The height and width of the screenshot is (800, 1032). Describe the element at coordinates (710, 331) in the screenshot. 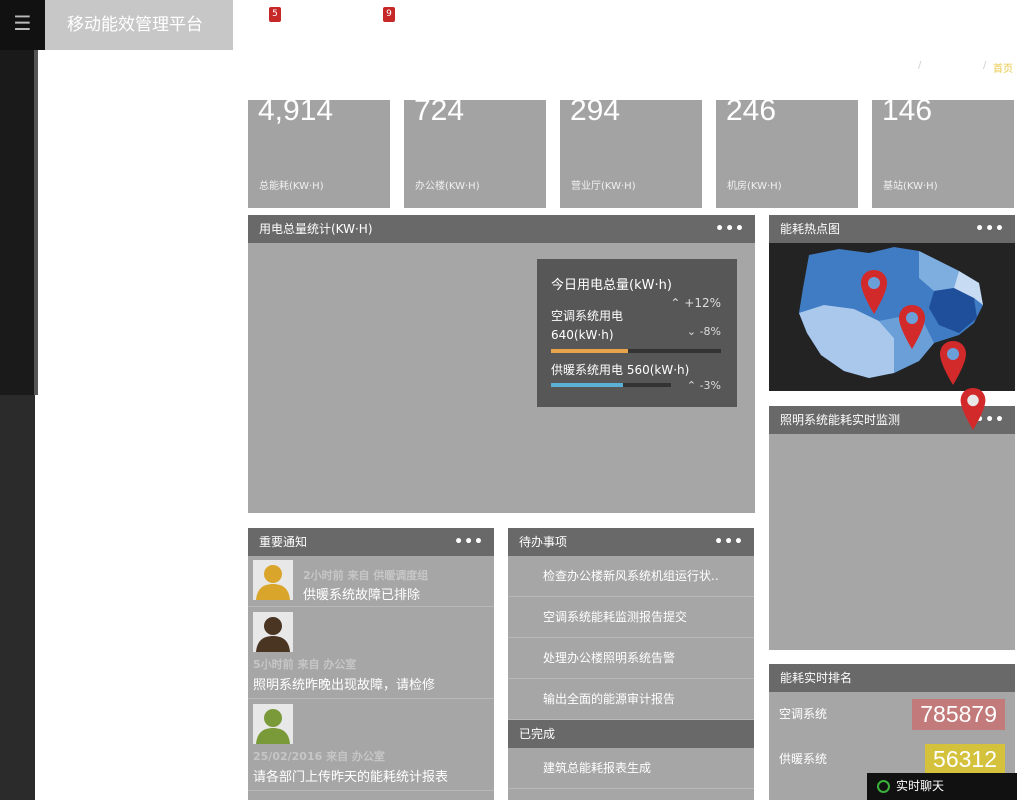

I see `ac-change: -8%` at that location.